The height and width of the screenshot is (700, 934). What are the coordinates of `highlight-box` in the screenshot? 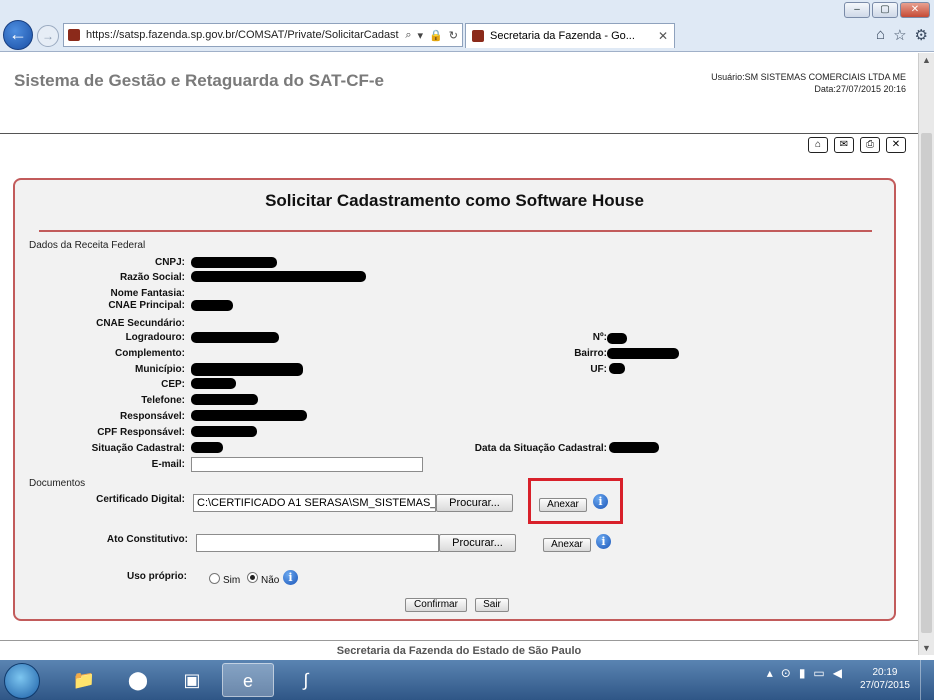 It's located at (575, 501).